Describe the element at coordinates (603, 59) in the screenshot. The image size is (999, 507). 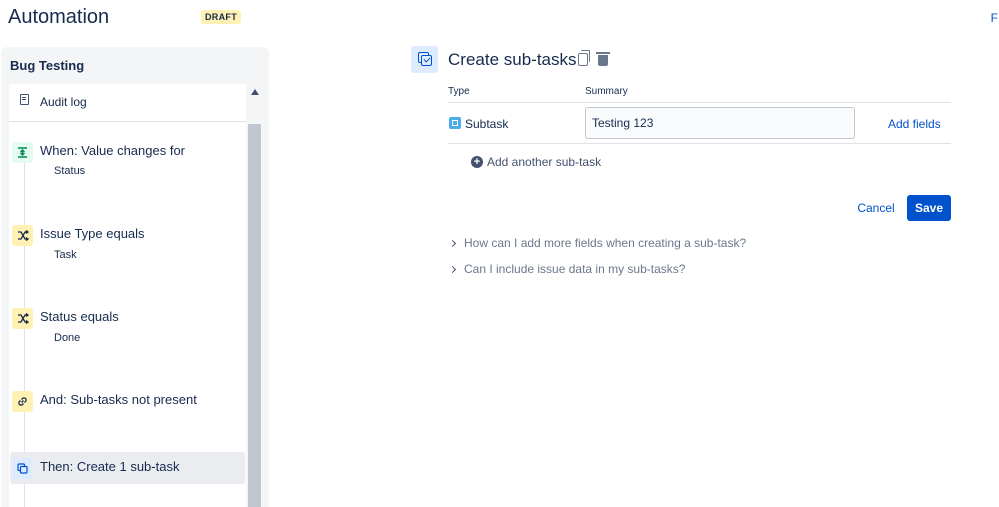
I see `trash-icon` at that location.